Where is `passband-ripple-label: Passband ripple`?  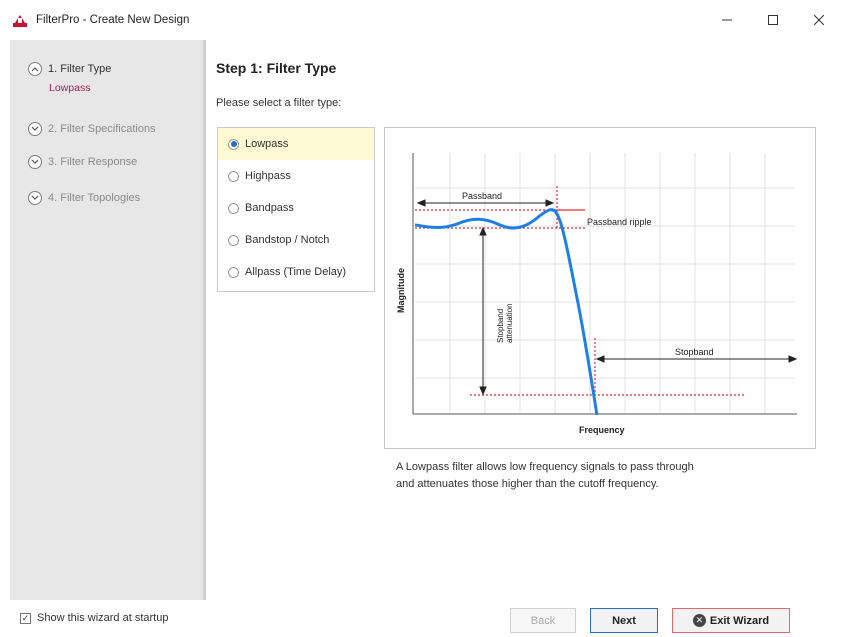
passband-ripple-label: Passband ripple is located at coordinates (619, 222).